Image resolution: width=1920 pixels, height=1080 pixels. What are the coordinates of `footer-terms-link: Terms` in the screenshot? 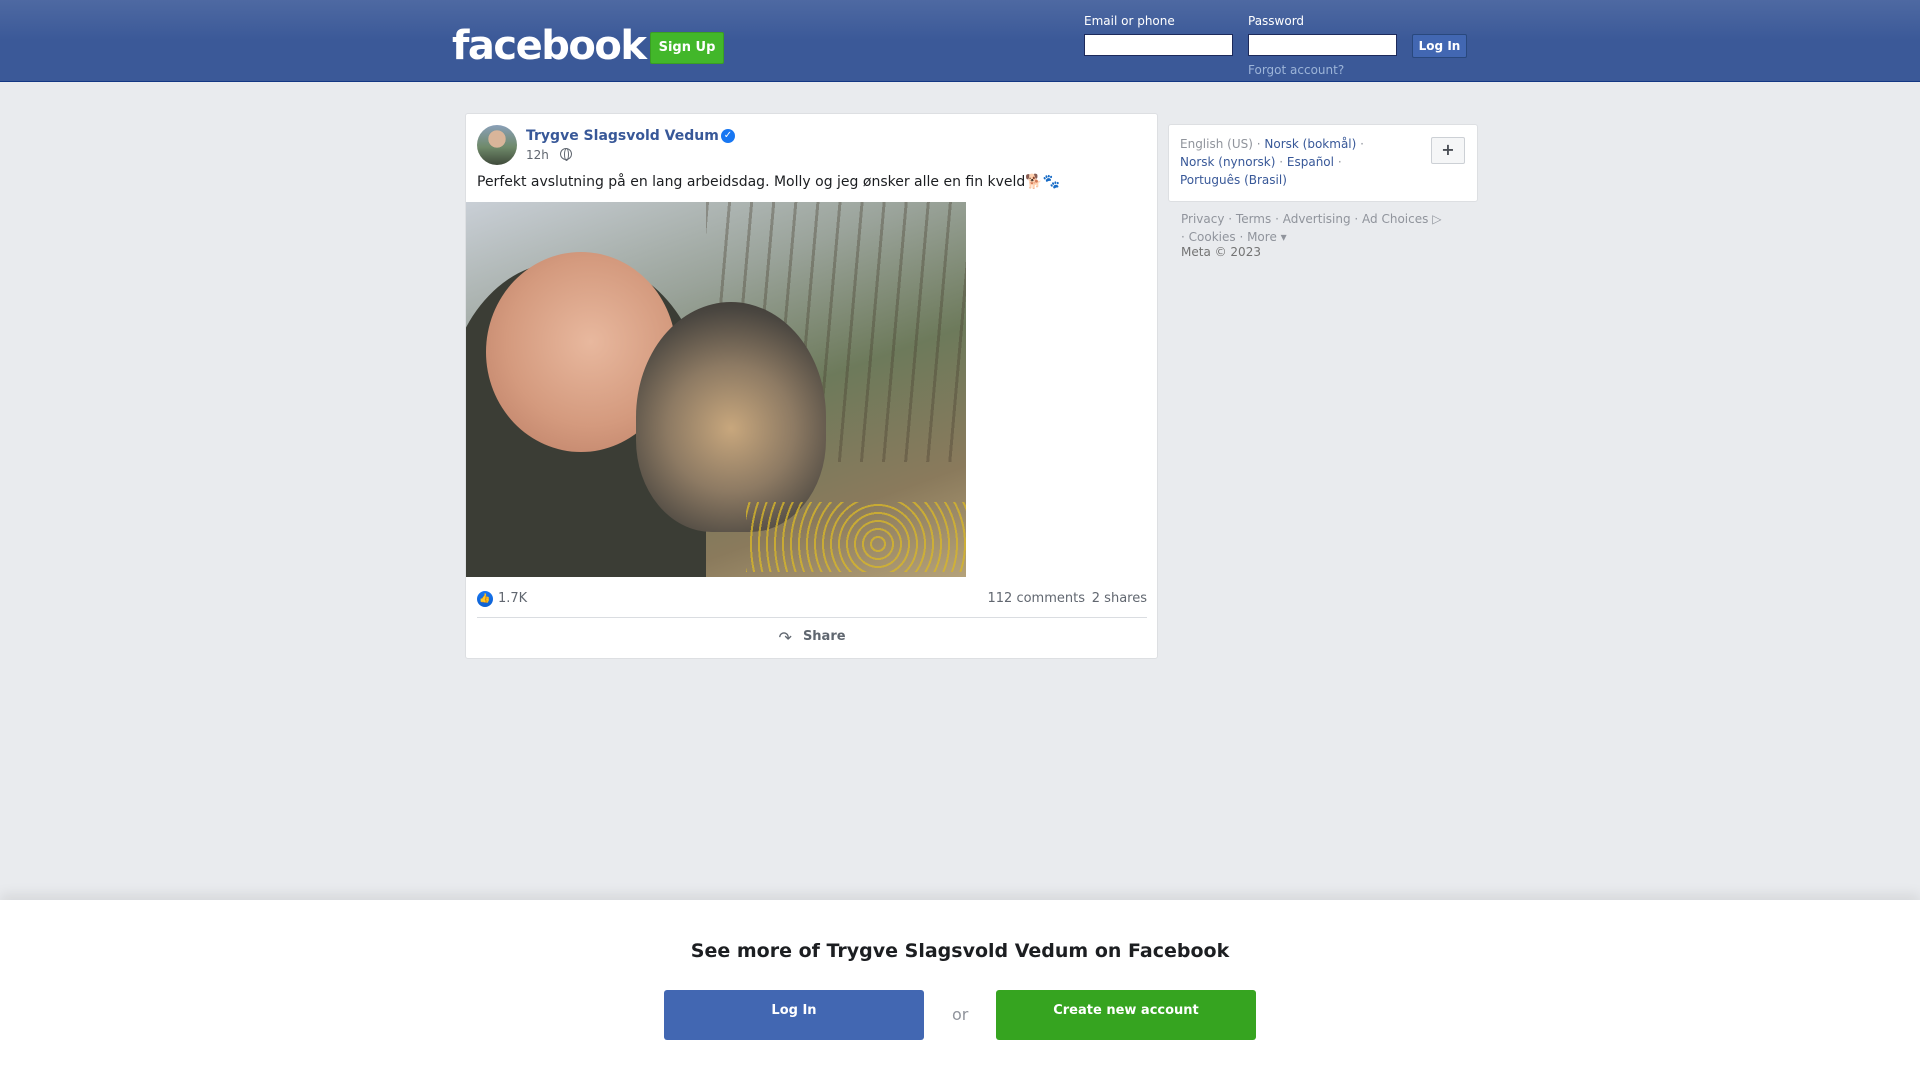 It's located at (1253, 219).